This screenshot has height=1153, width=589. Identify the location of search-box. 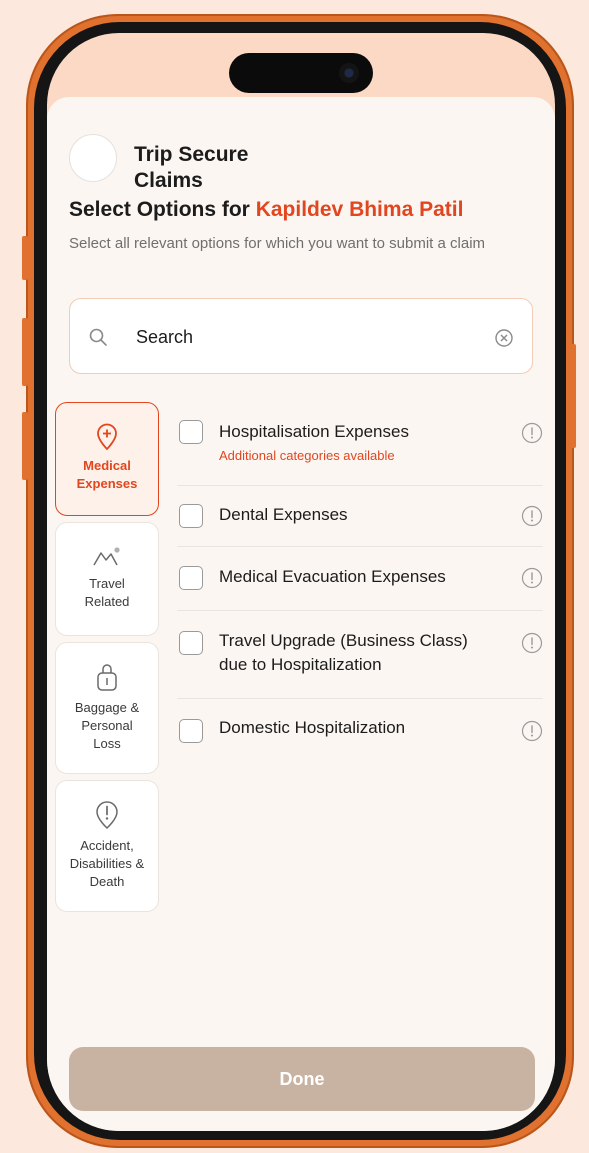
(301, 336).